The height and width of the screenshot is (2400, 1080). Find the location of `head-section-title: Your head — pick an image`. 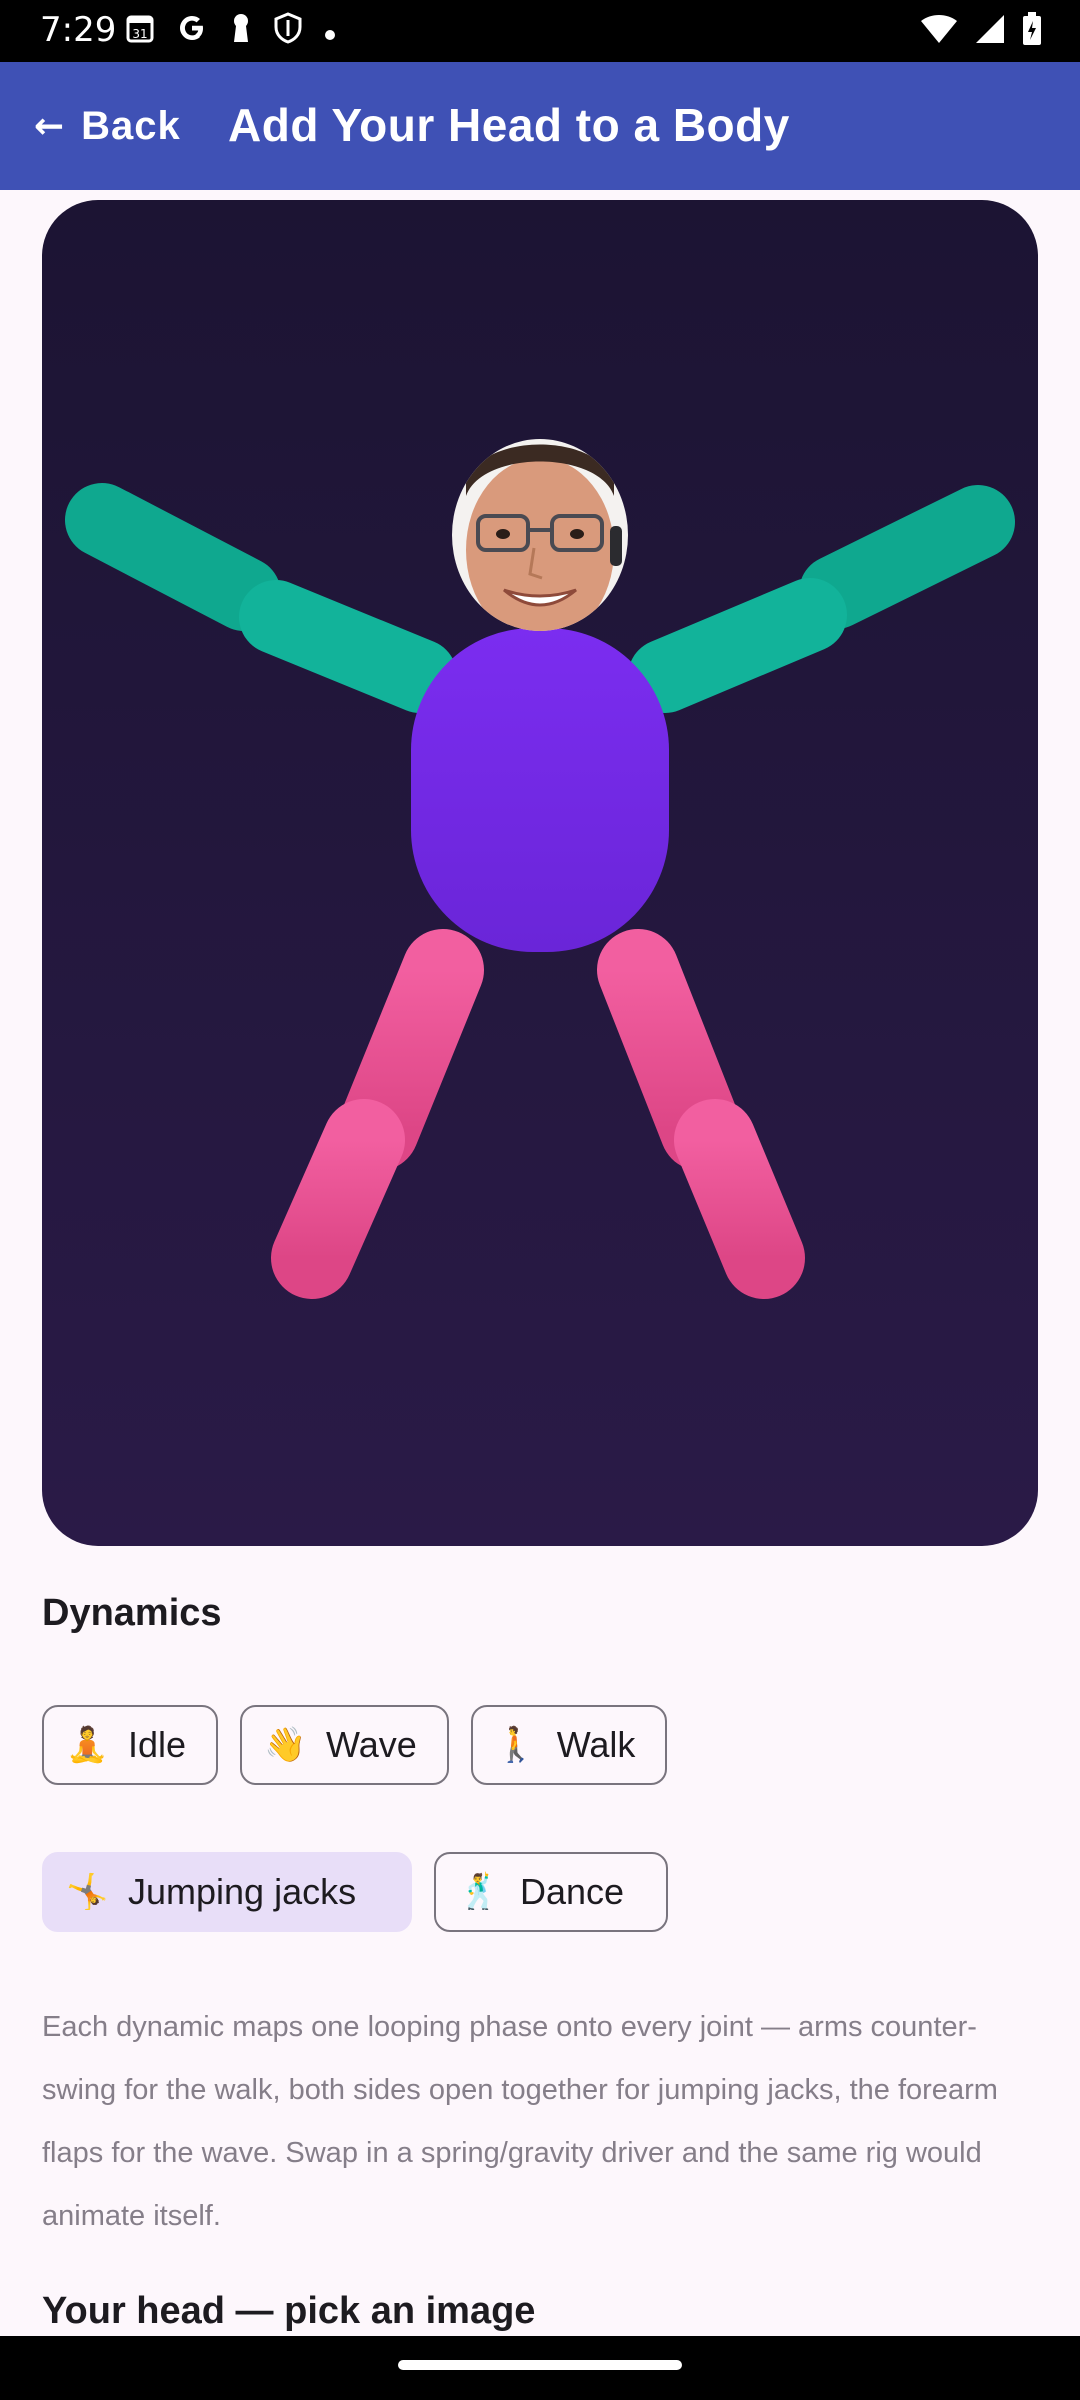

head-section-title: Your head — pick an image is located at coordinates (289, 2311).